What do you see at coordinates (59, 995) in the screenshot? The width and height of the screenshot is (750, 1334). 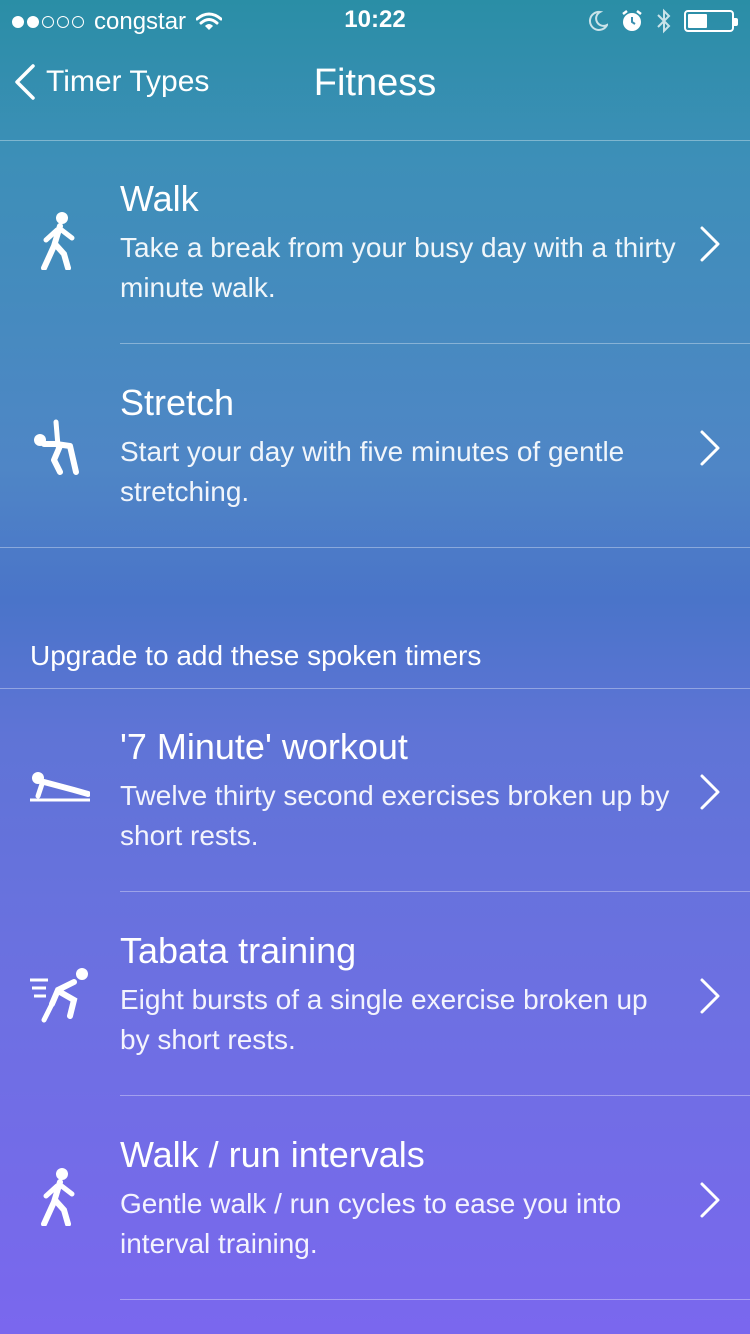 I see `sprint-icon` at bounding box center [59, 995].